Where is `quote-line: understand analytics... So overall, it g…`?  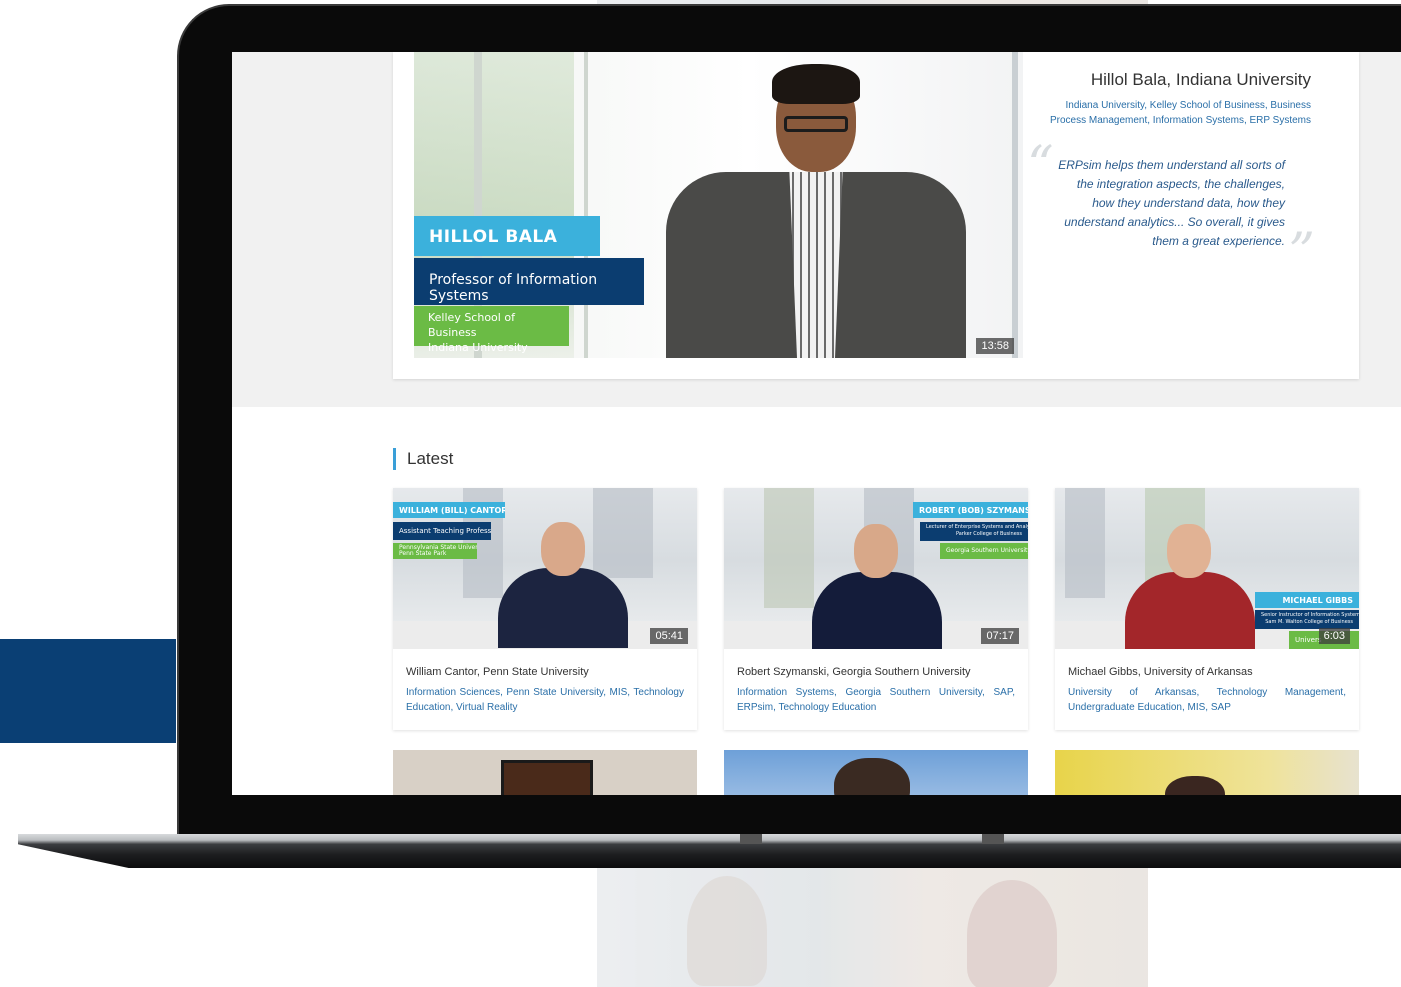
quote-line: understand analytics... So overall, it g… is located at coordinates (1174, 222).